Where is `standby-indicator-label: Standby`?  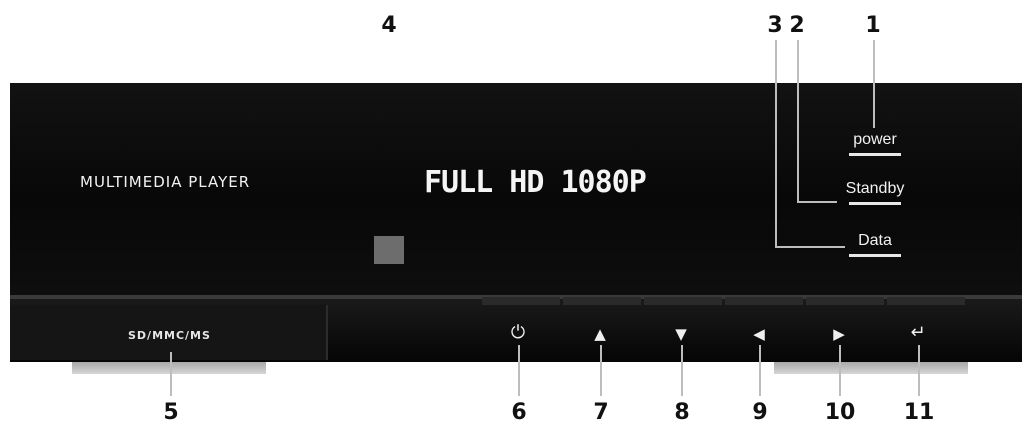
standby-indicator-label: Standby is located at coordinates (875, 188).